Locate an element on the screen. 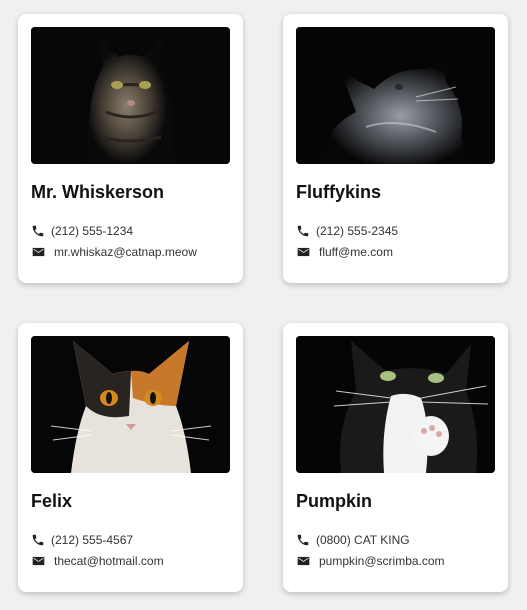 Image resolution: width=527 pixels, height=610 pixels. phone-row: (212) 555-1234 is located at coordinates (82, 231).